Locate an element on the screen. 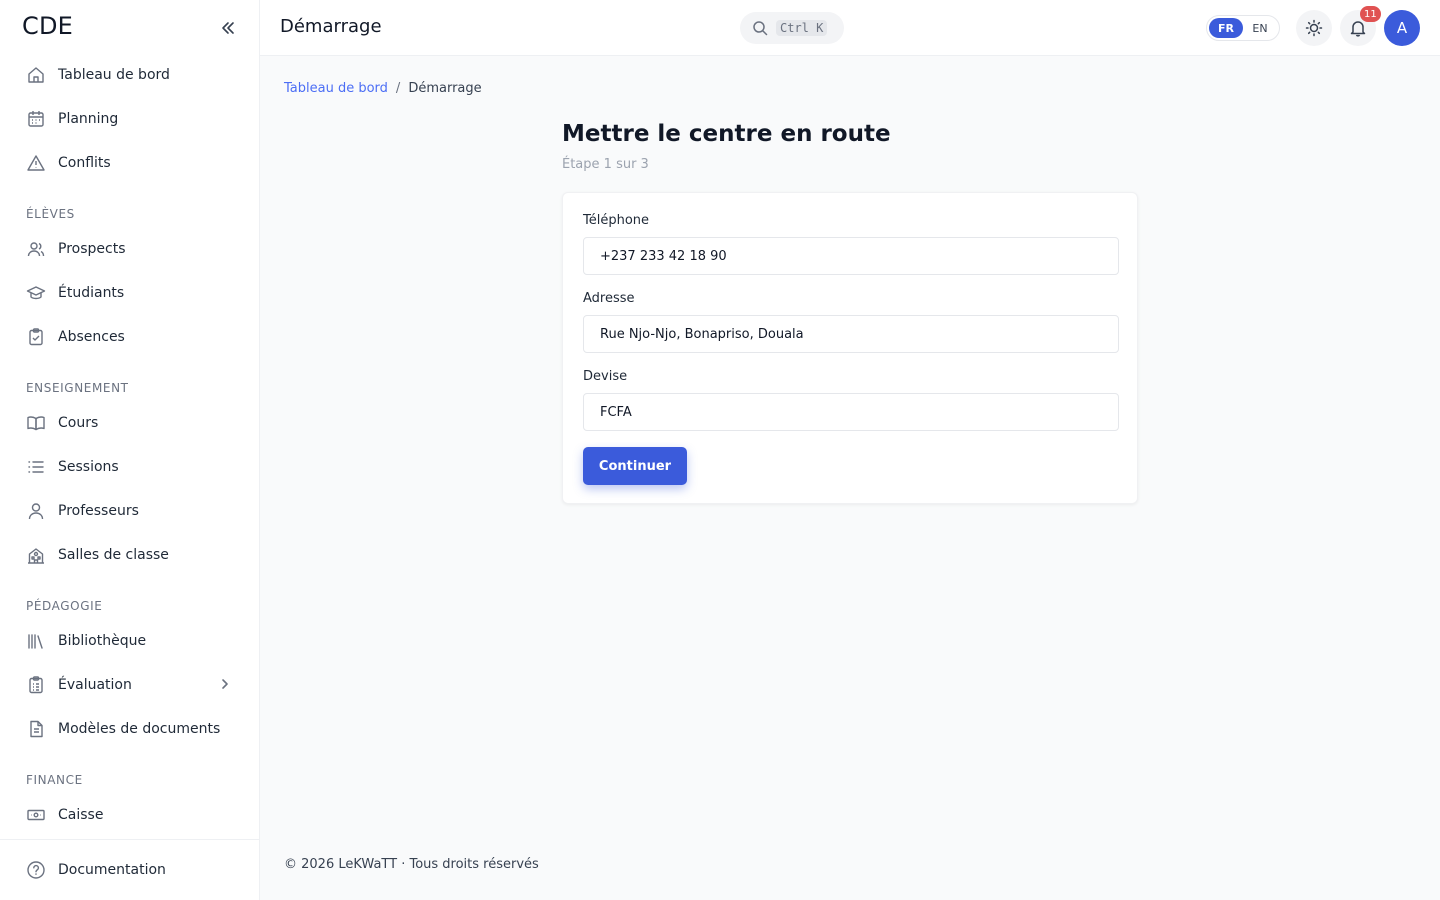 The width and height of the screenshot is (1440, 900). continue-button: Continuer is located at coordinates (635, 466).